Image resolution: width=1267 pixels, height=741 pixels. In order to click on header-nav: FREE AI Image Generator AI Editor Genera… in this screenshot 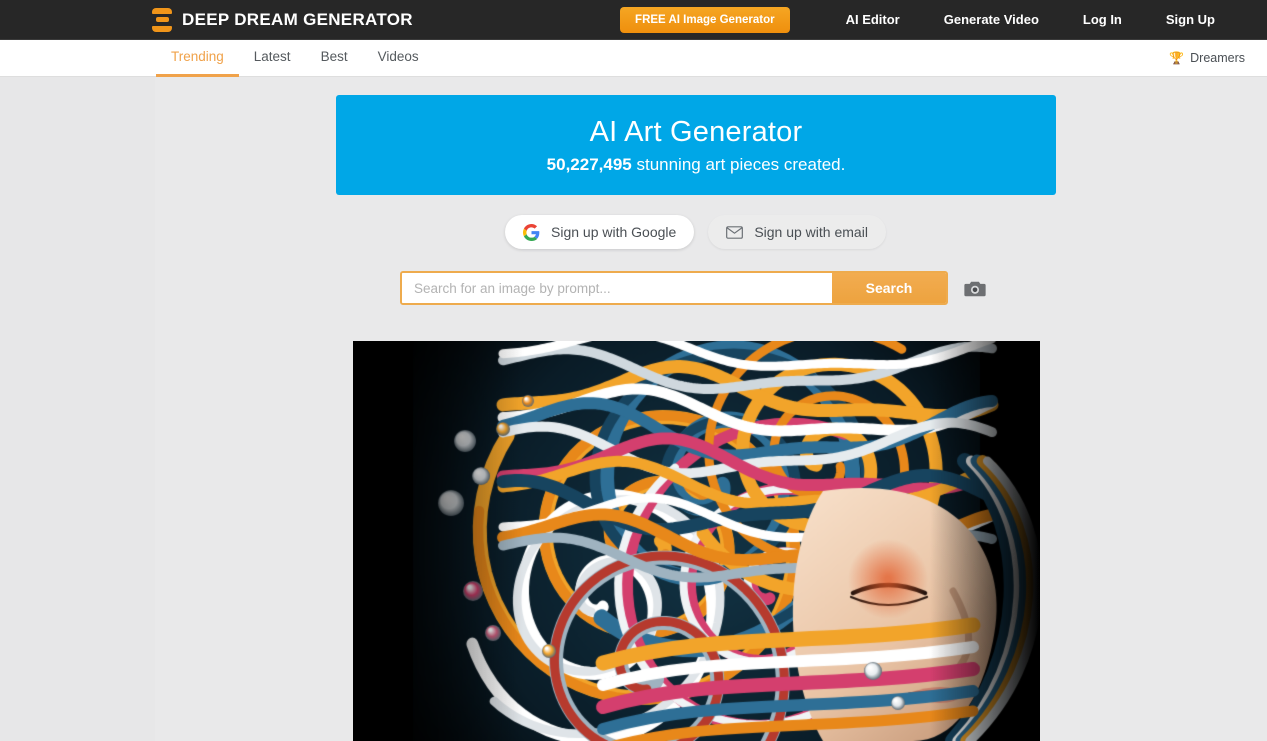, I will do `click(928, 19)`.